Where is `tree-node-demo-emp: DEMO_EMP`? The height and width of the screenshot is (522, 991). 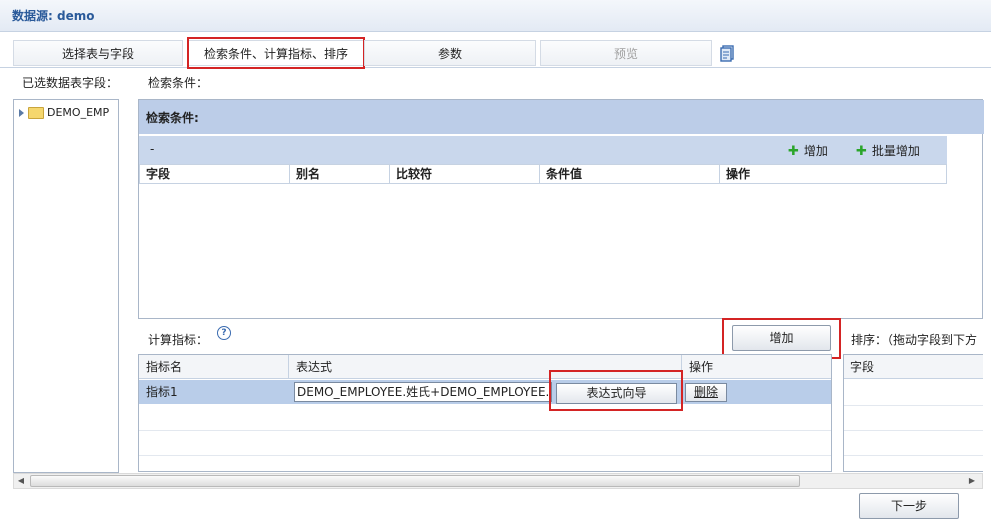 tree-node-demo-emp: DEMO_EMP is located at coordinates (64, 113).